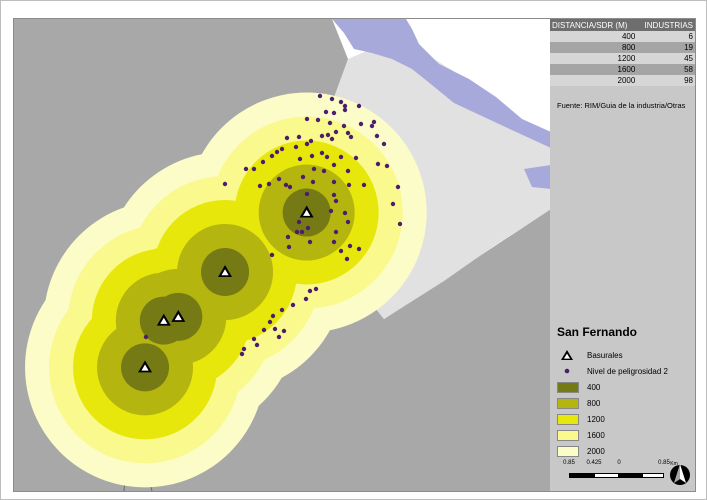  Describe the element at coordinates (666, 25) in the screenshot. I see `header-industries: INDUSTRIAS` at that location.